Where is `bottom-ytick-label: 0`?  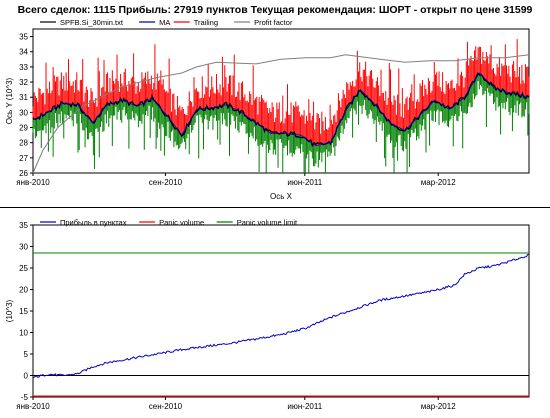 bottom-ytick-label: 0 is located at coordinates (26, 376).